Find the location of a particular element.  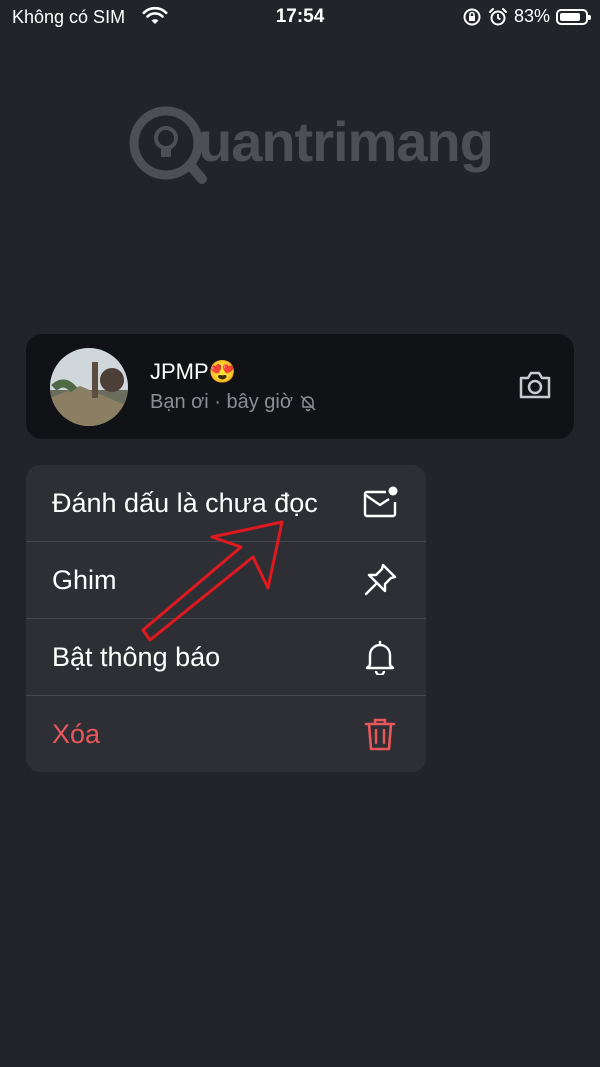

menu-item-mark-unread: Đánh dấu là chưa đọc is located at coordinates (226, 503).